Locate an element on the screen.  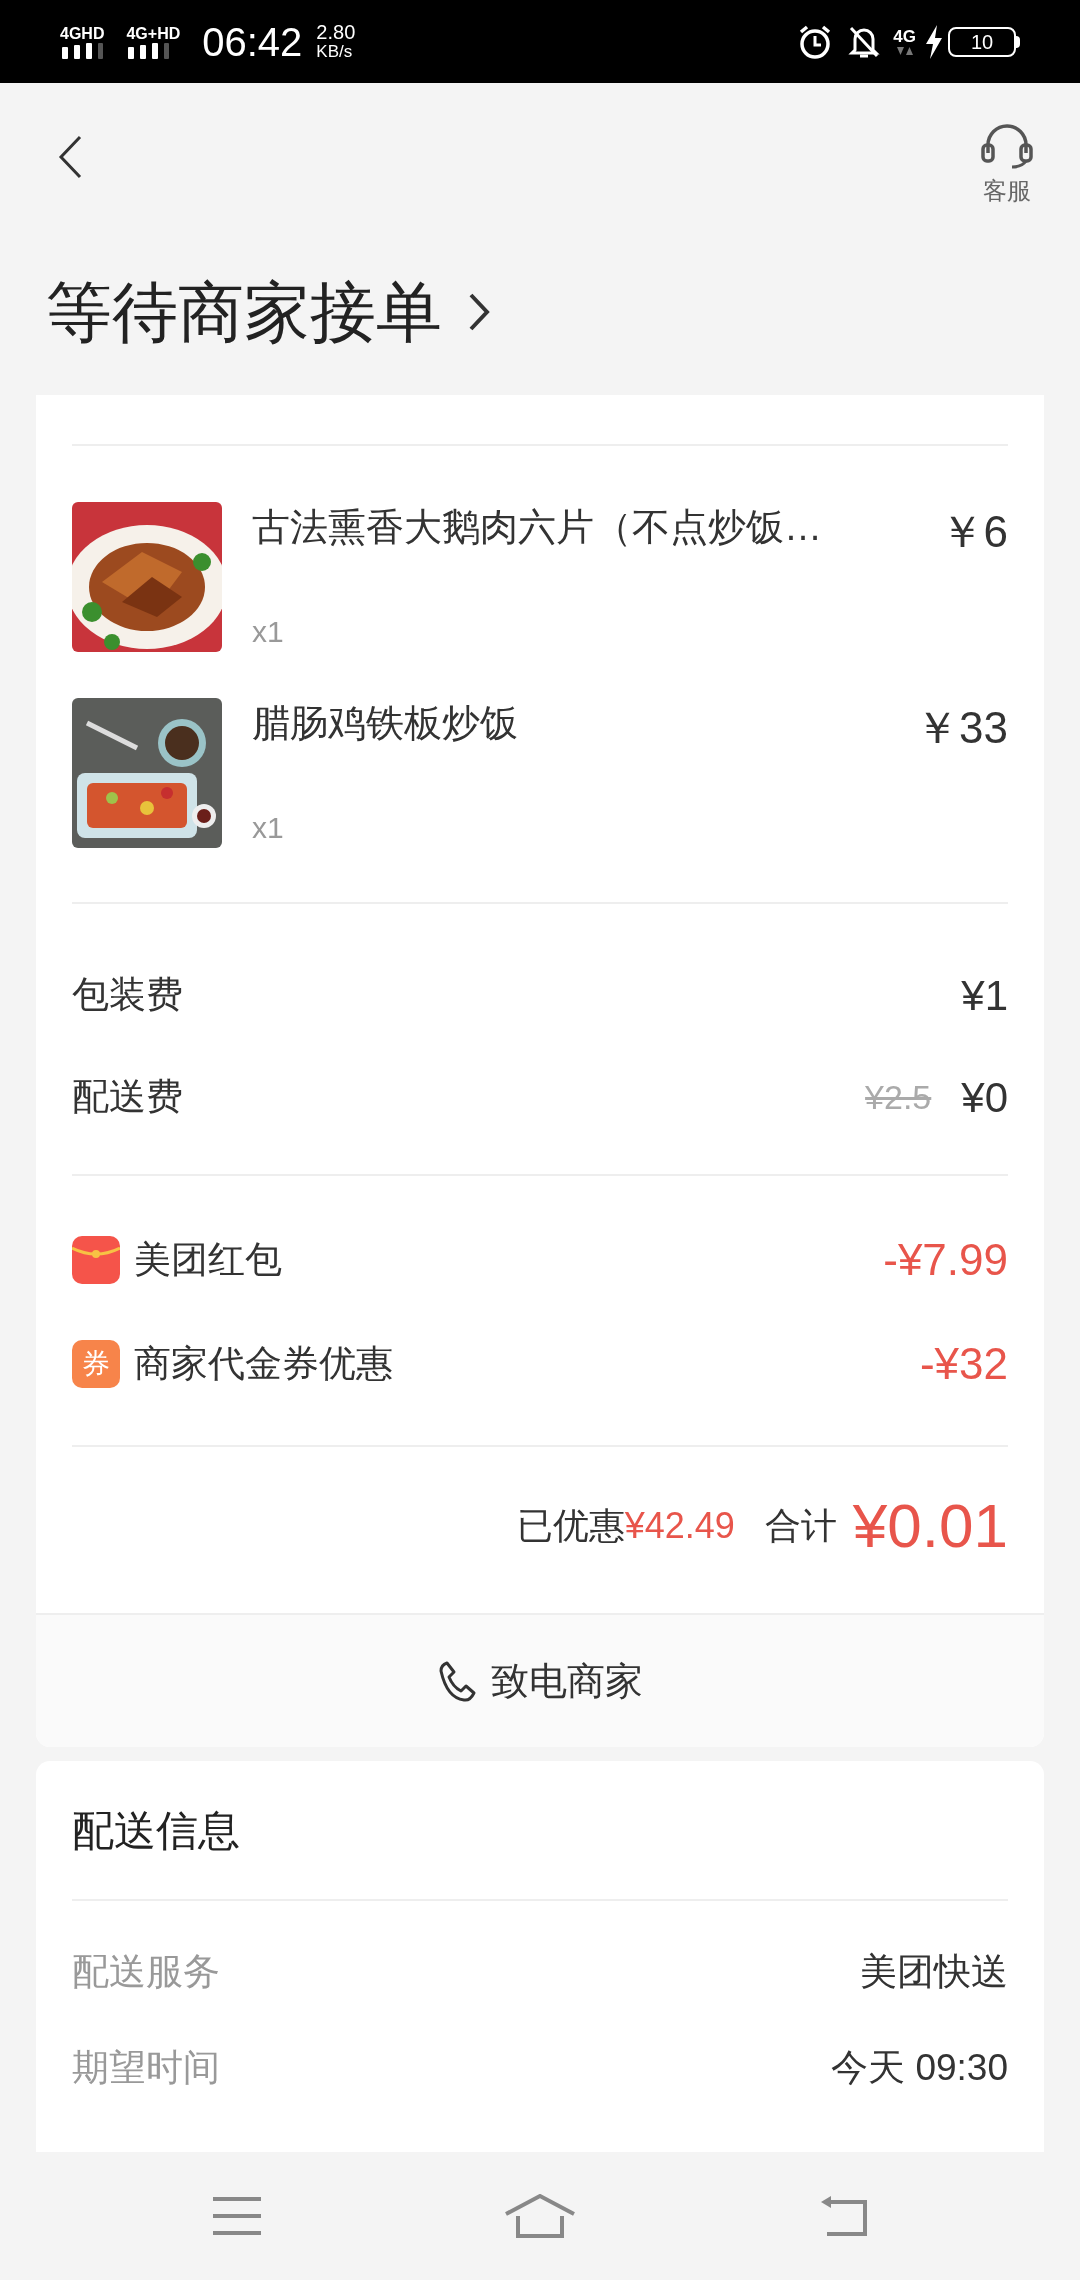
support-button: 客服 is located at coordinates (1007, 166).